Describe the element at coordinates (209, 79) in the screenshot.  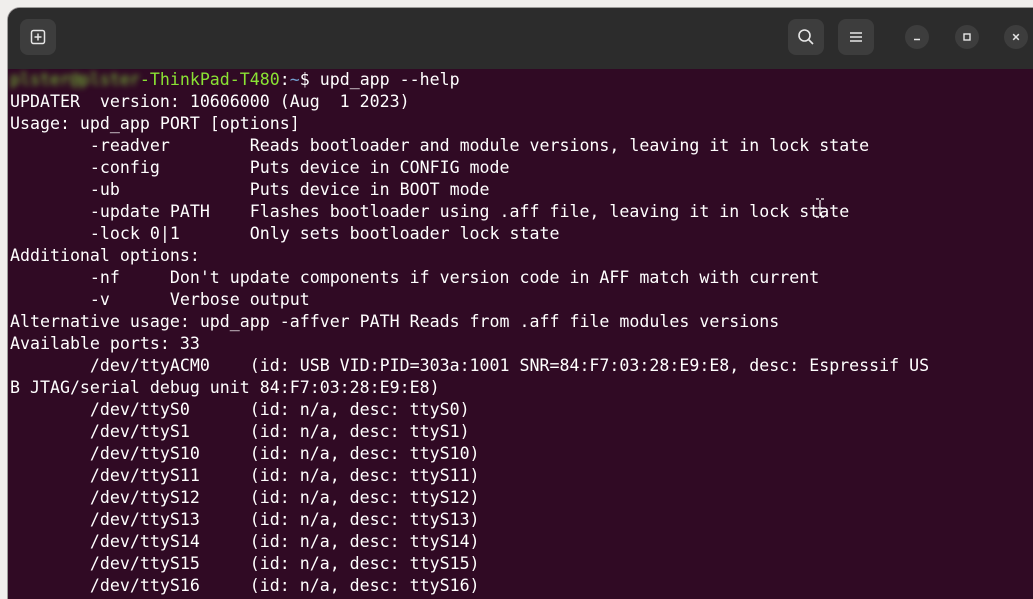
I see `prompt-host: -ThinkPad-T480` at that location.